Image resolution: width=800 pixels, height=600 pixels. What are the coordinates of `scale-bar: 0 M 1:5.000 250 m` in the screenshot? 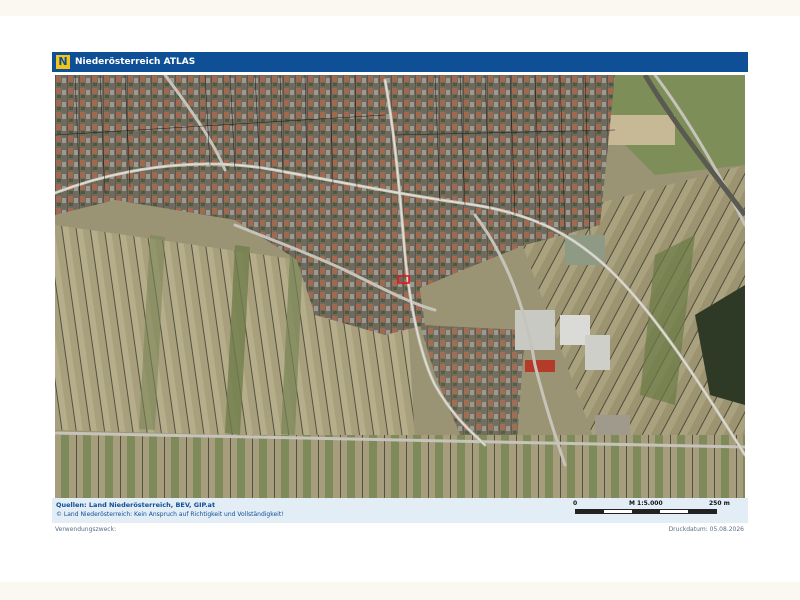 It's located at (658, 510).